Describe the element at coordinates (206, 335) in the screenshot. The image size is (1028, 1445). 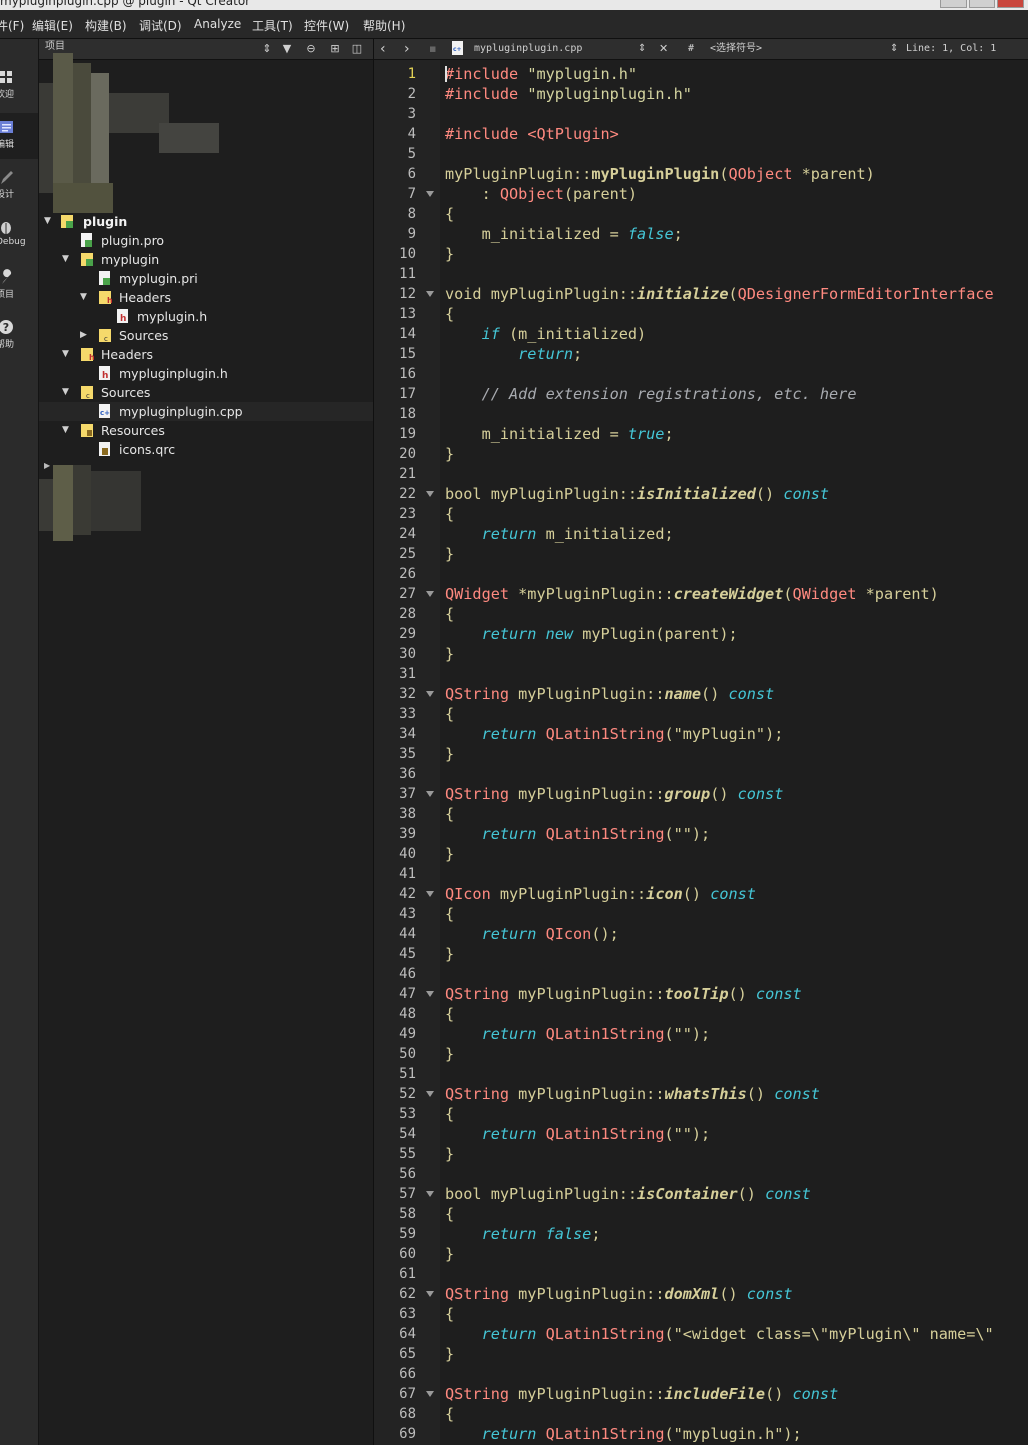
I see `tree-item-sources-collapsed: ▶ c Sources` at that location.